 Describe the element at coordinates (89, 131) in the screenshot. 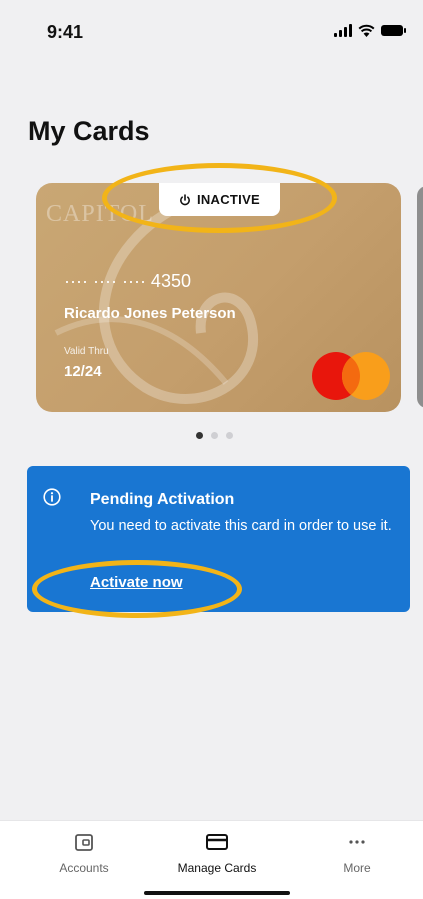

I see `page-title: My Cards` at that location.